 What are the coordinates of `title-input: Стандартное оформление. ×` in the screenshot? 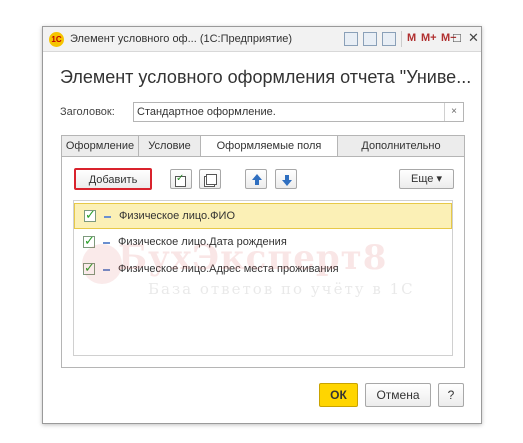 It's located at (298, 112).